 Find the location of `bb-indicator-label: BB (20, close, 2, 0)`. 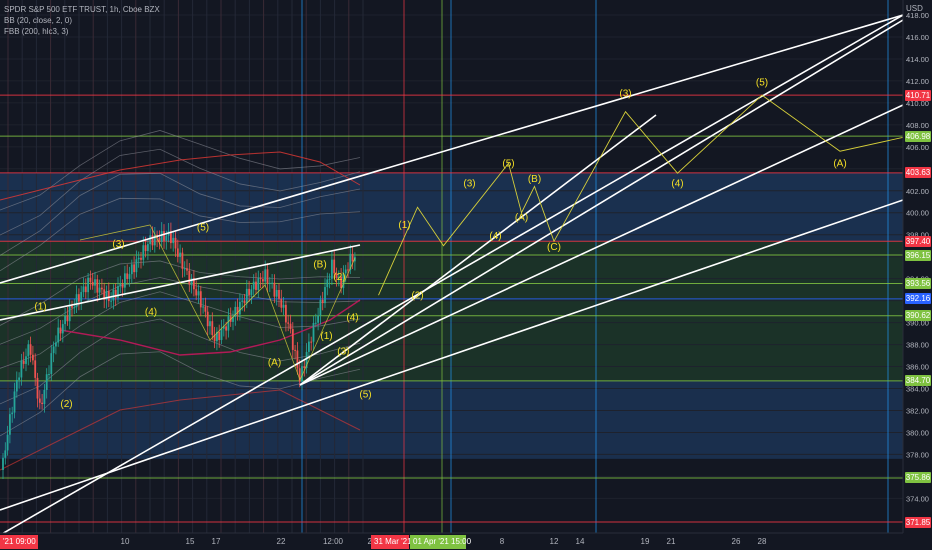

bb-indicator-label: BB (20, close, 2, 0) is located at coordinates (82, 20).